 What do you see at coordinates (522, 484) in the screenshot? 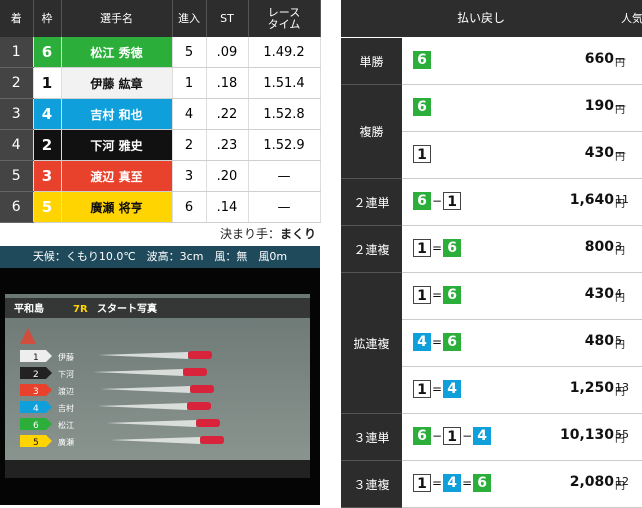
I see `payout-row: 1 = 4 = 6 2,080 円 12` at bounding box center [522, 484].